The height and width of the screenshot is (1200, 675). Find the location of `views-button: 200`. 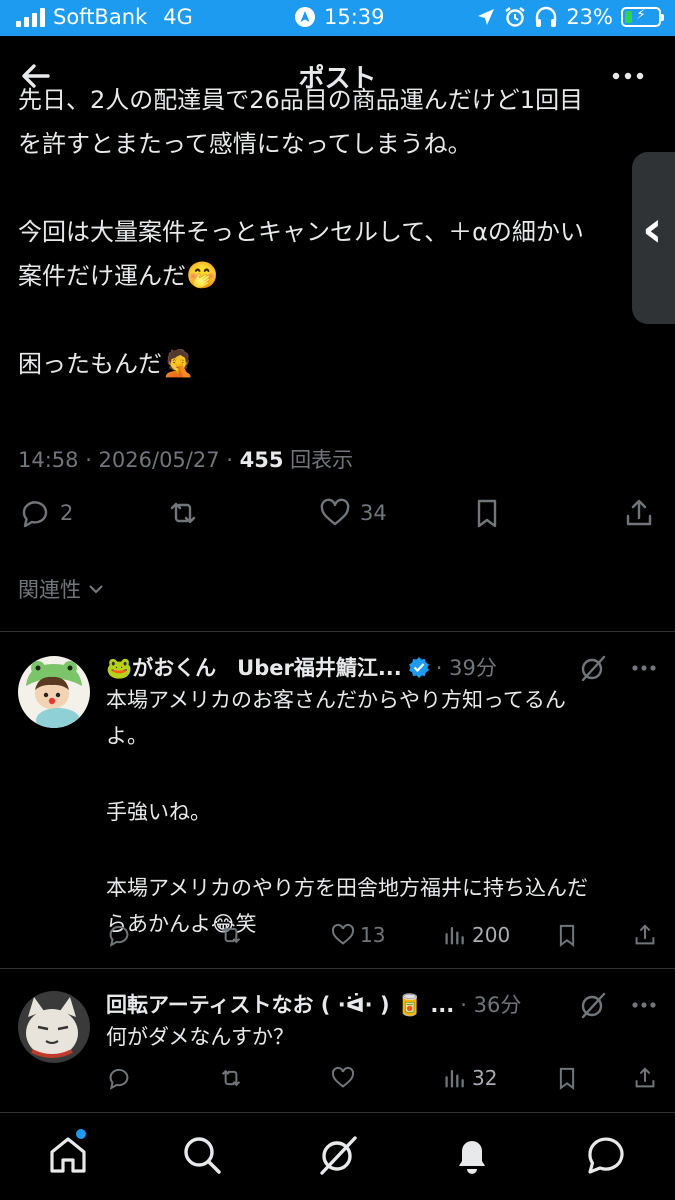

views-button: 200 is located at coordinates (476, 935).